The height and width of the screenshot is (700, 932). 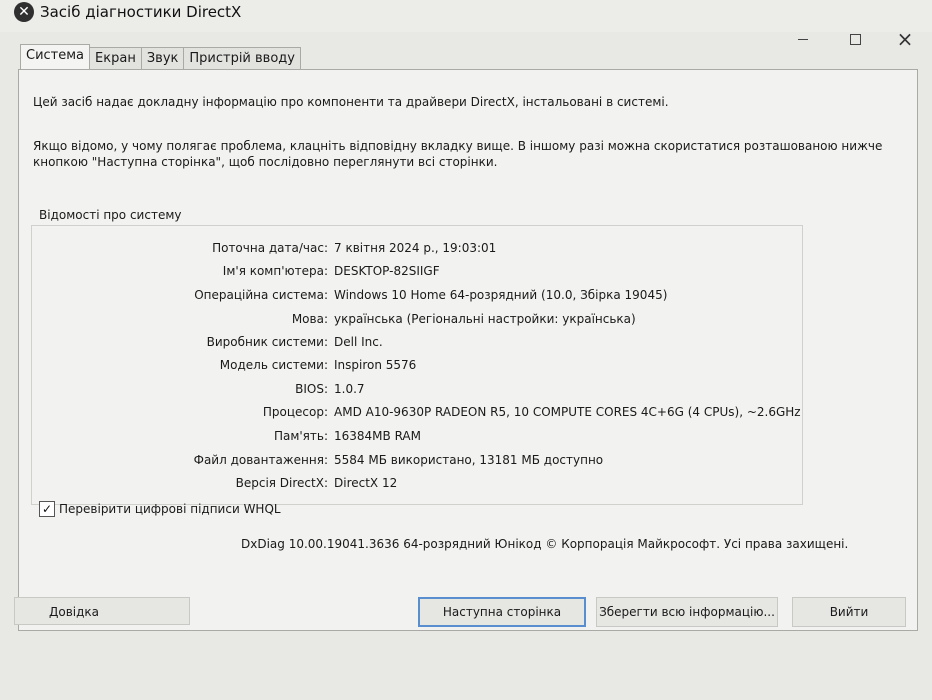 What do you see at coordinates (311, 389) in the screenshot?
I see `info-key: BIOS:` at bounding box center [311, 389].